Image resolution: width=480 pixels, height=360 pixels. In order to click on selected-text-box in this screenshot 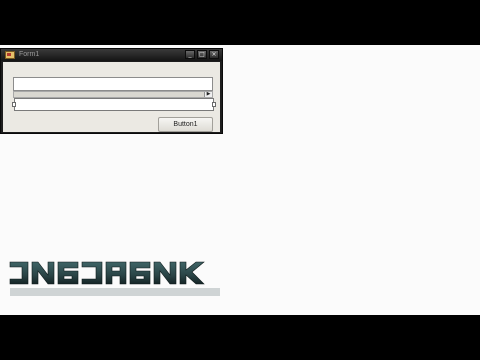, I will do `click(114, 104)`.